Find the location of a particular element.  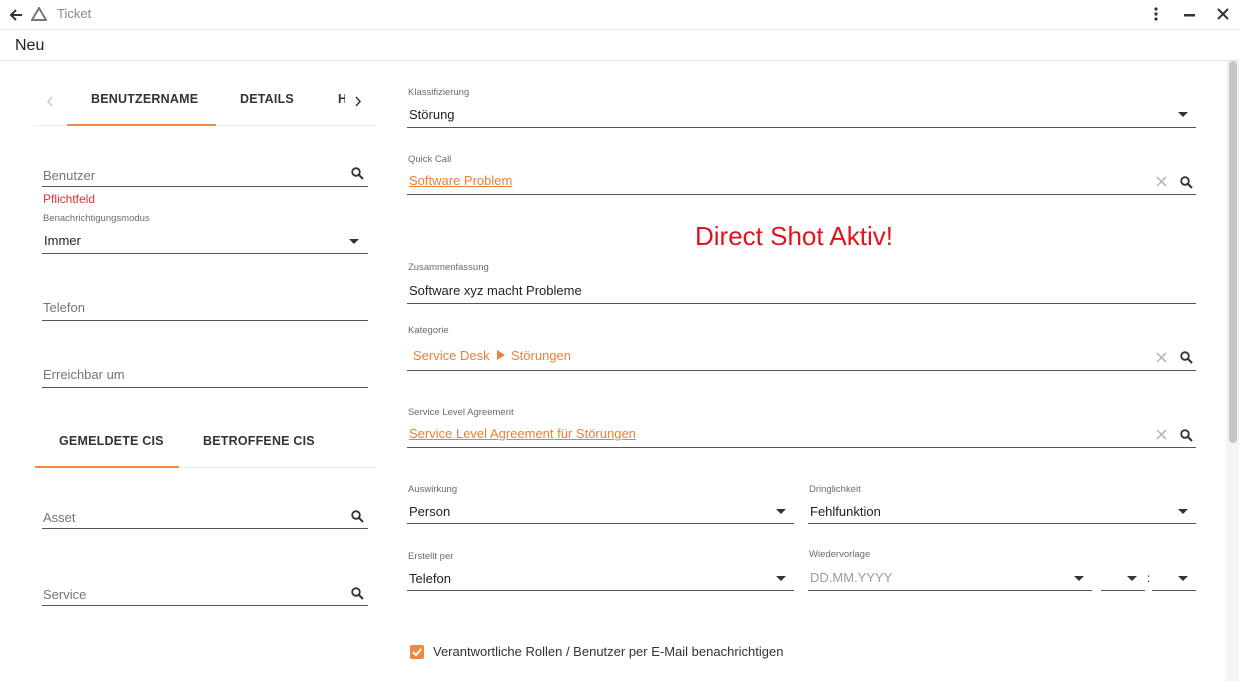

app-logo-icon is located at coordinates (39, 14).